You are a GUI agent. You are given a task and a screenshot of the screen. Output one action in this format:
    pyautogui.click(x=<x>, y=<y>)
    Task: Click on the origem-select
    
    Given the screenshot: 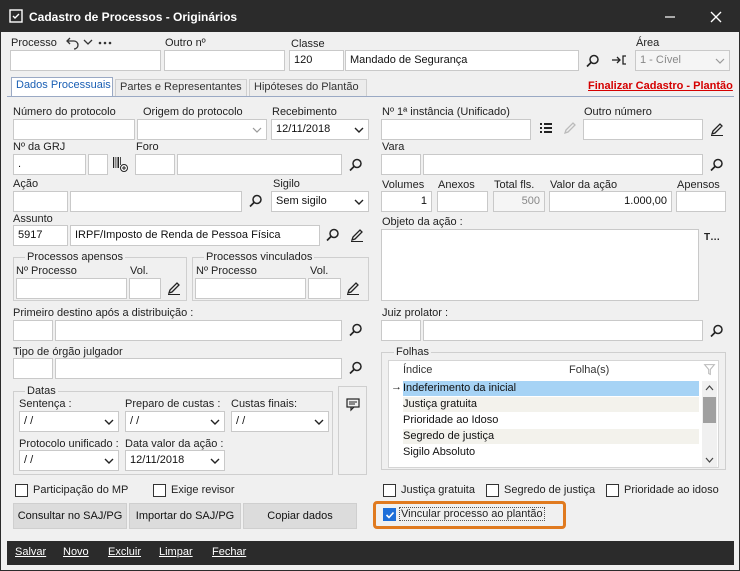 What is the action you would take?
    pyautogui.click(x=202, y=129)
    